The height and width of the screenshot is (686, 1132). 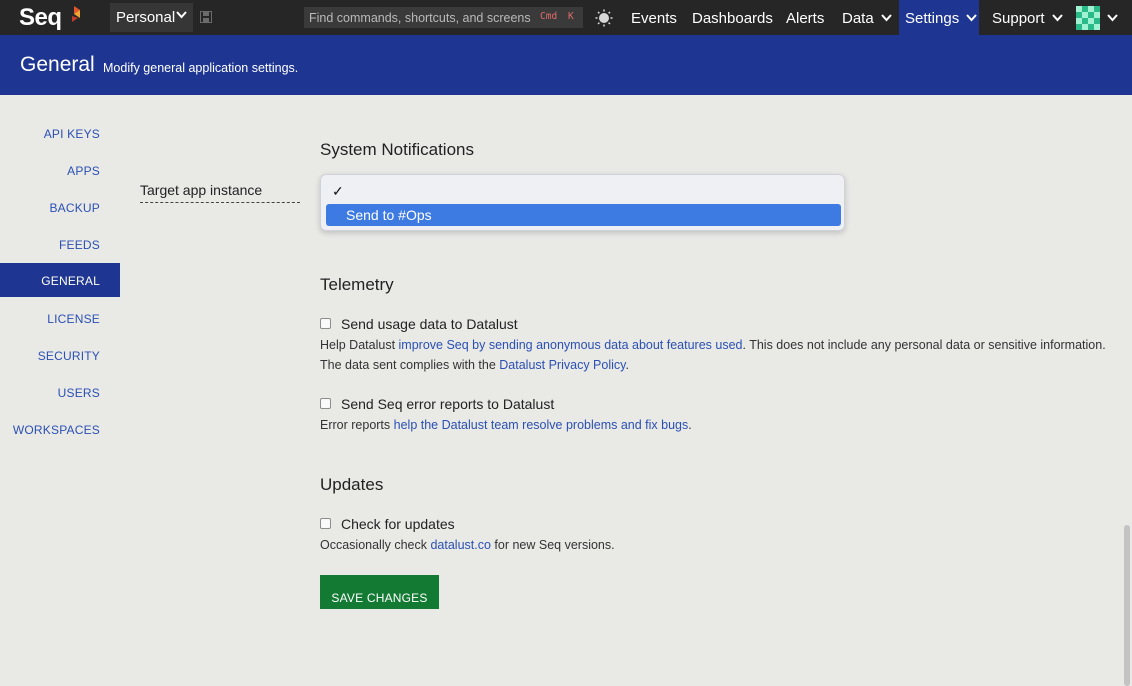 I want to click on check-for-updates-checkbox, so click(x=325, y=523).